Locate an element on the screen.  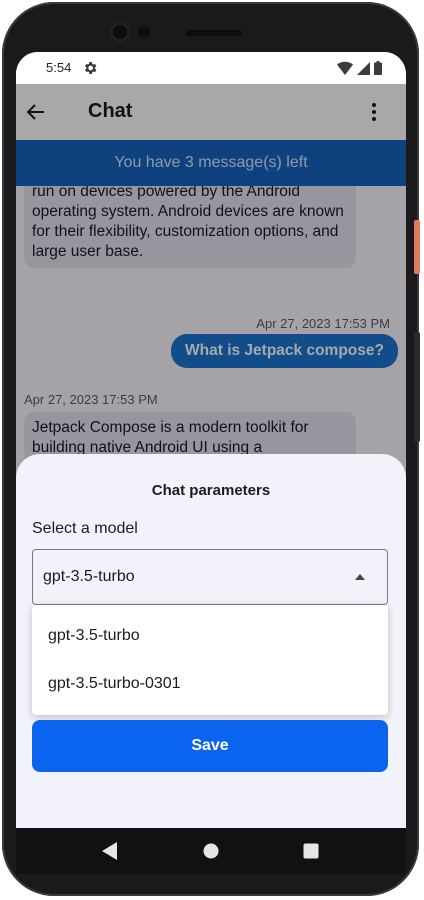
proximity-sensor is located at coordinates (144, 32).